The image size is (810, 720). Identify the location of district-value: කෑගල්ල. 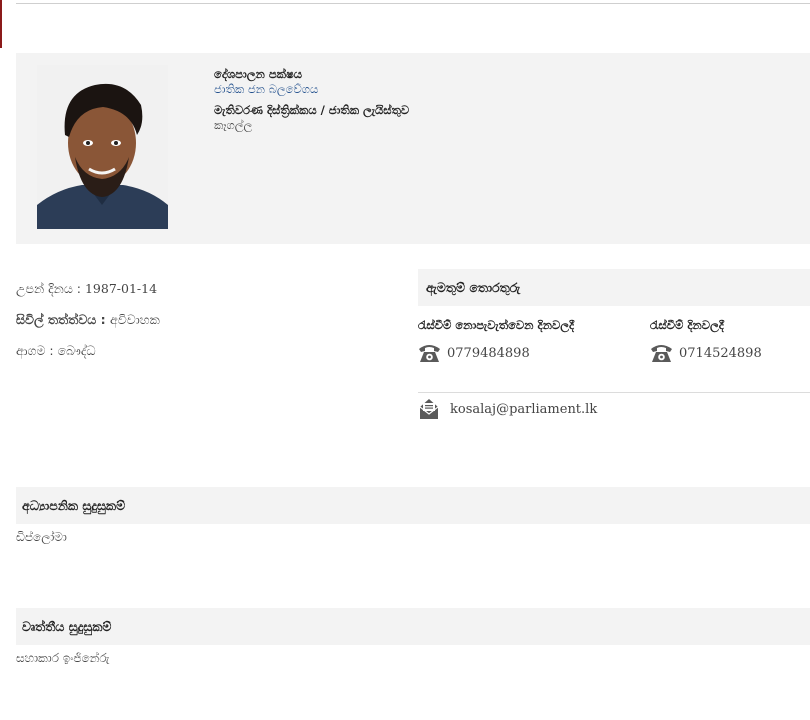
(233, 125).